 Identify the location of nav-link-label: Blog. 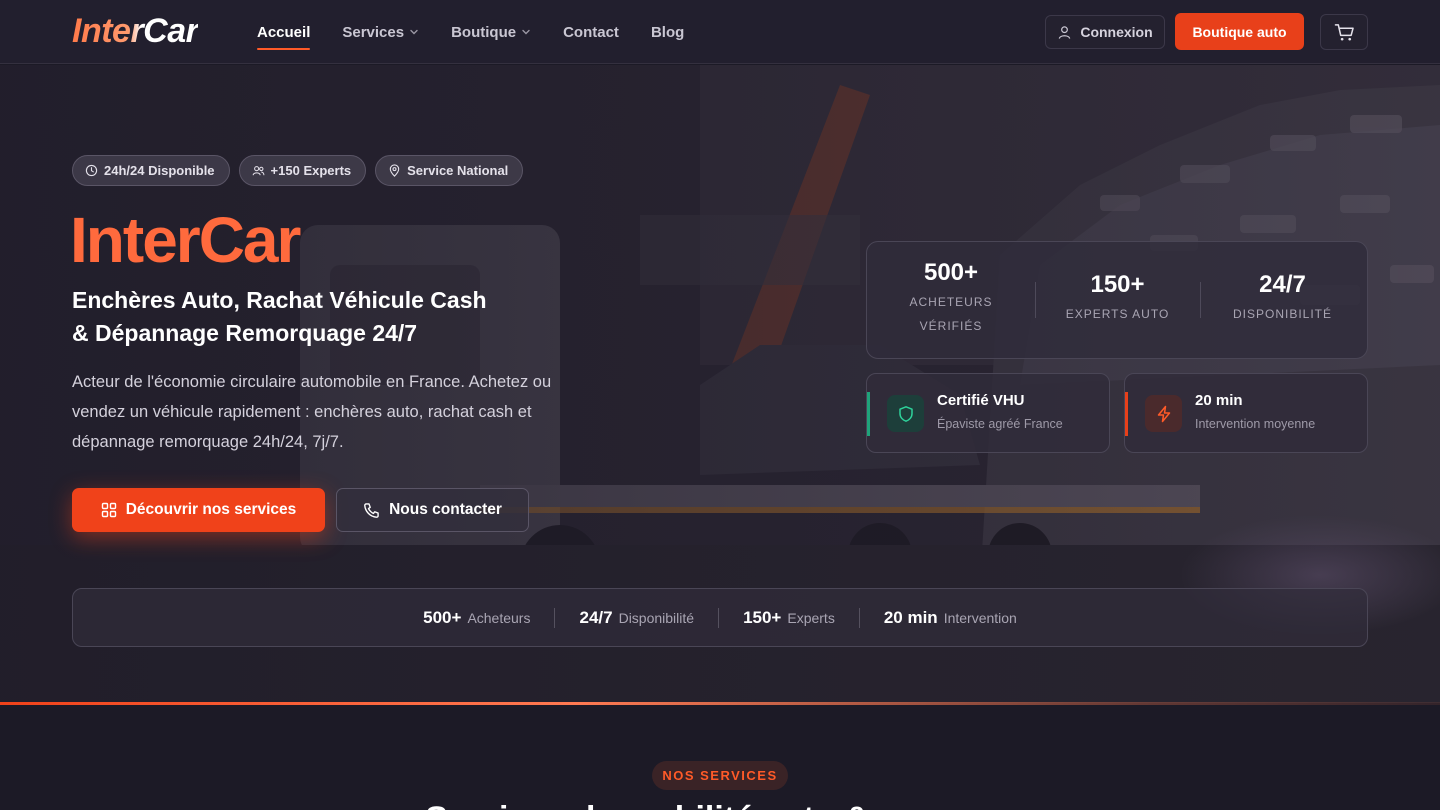
(667, 32).